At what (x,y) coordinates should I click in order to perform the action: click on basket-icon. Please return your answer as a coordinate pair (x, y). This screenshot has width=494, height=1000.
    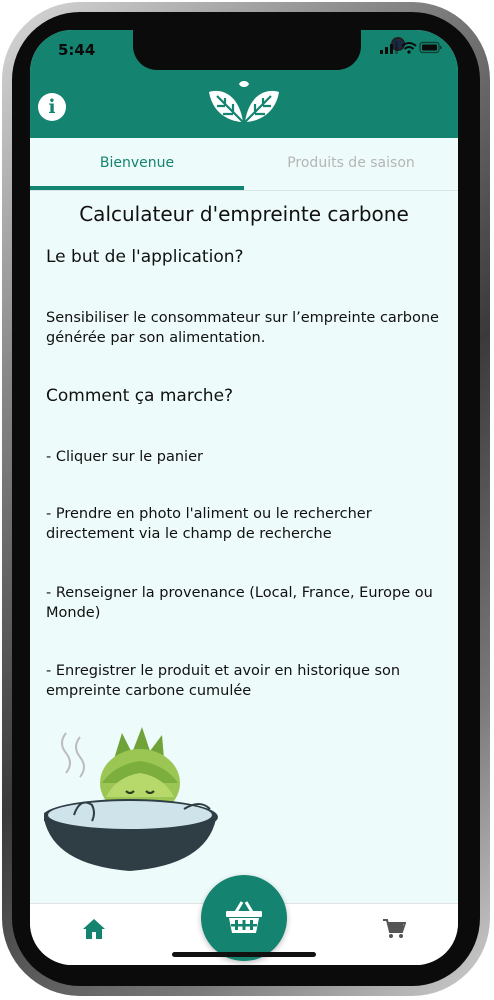
    Looking at the image, I should click on (244, 917).